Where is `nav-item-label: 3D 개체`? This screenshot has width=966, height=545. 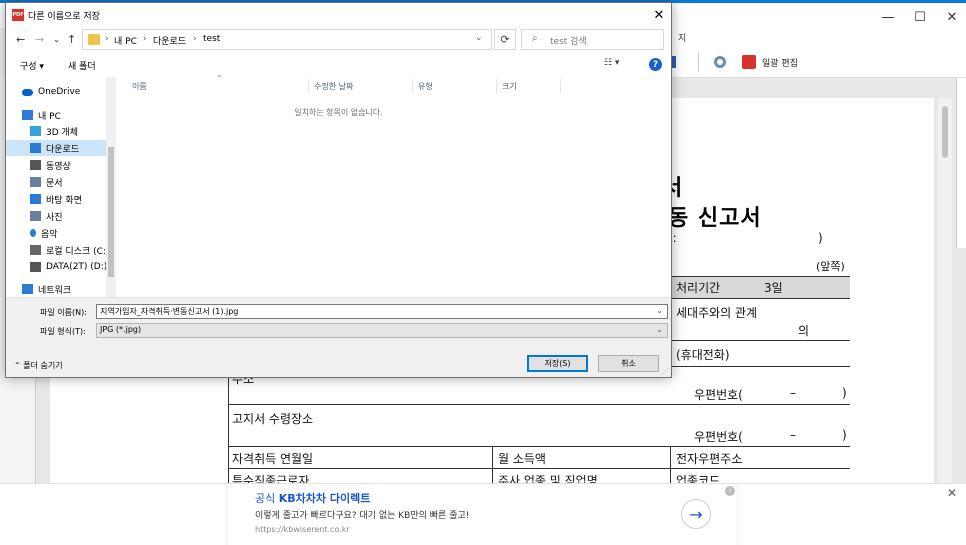 nav-item-label: 3D 개체 is located at coordinates (62, 132).